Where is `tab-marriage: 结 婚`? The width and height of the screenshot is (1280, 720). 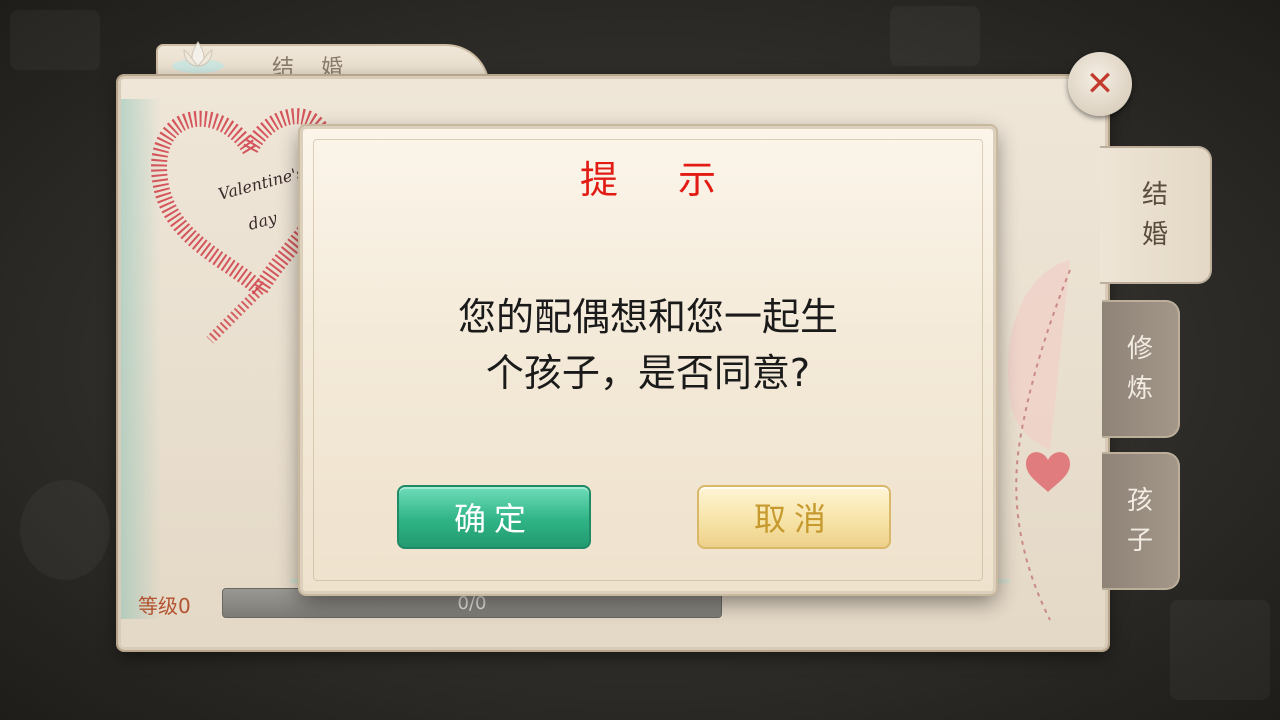 tab-marriage: 结 婚 is located at coordinates (1156, 215).